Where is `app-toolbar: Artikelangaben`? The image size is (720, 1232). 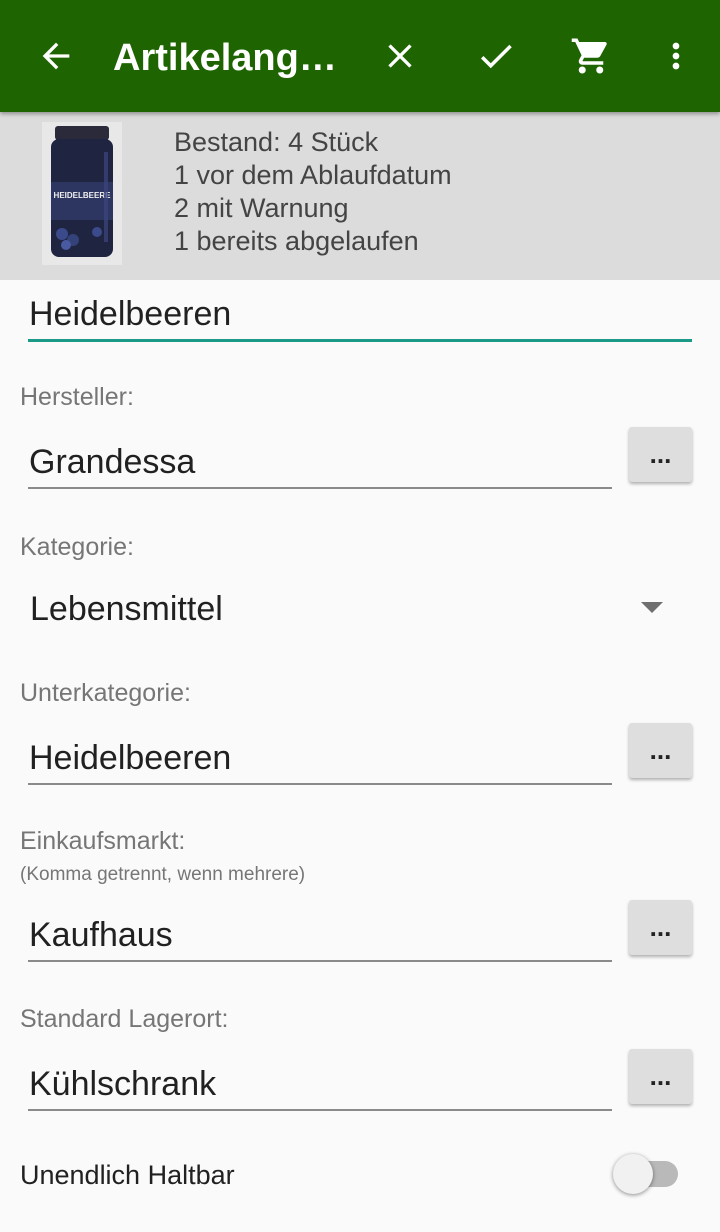 app-toolbar: Artikelangaben is located at coordinates (360, 56).